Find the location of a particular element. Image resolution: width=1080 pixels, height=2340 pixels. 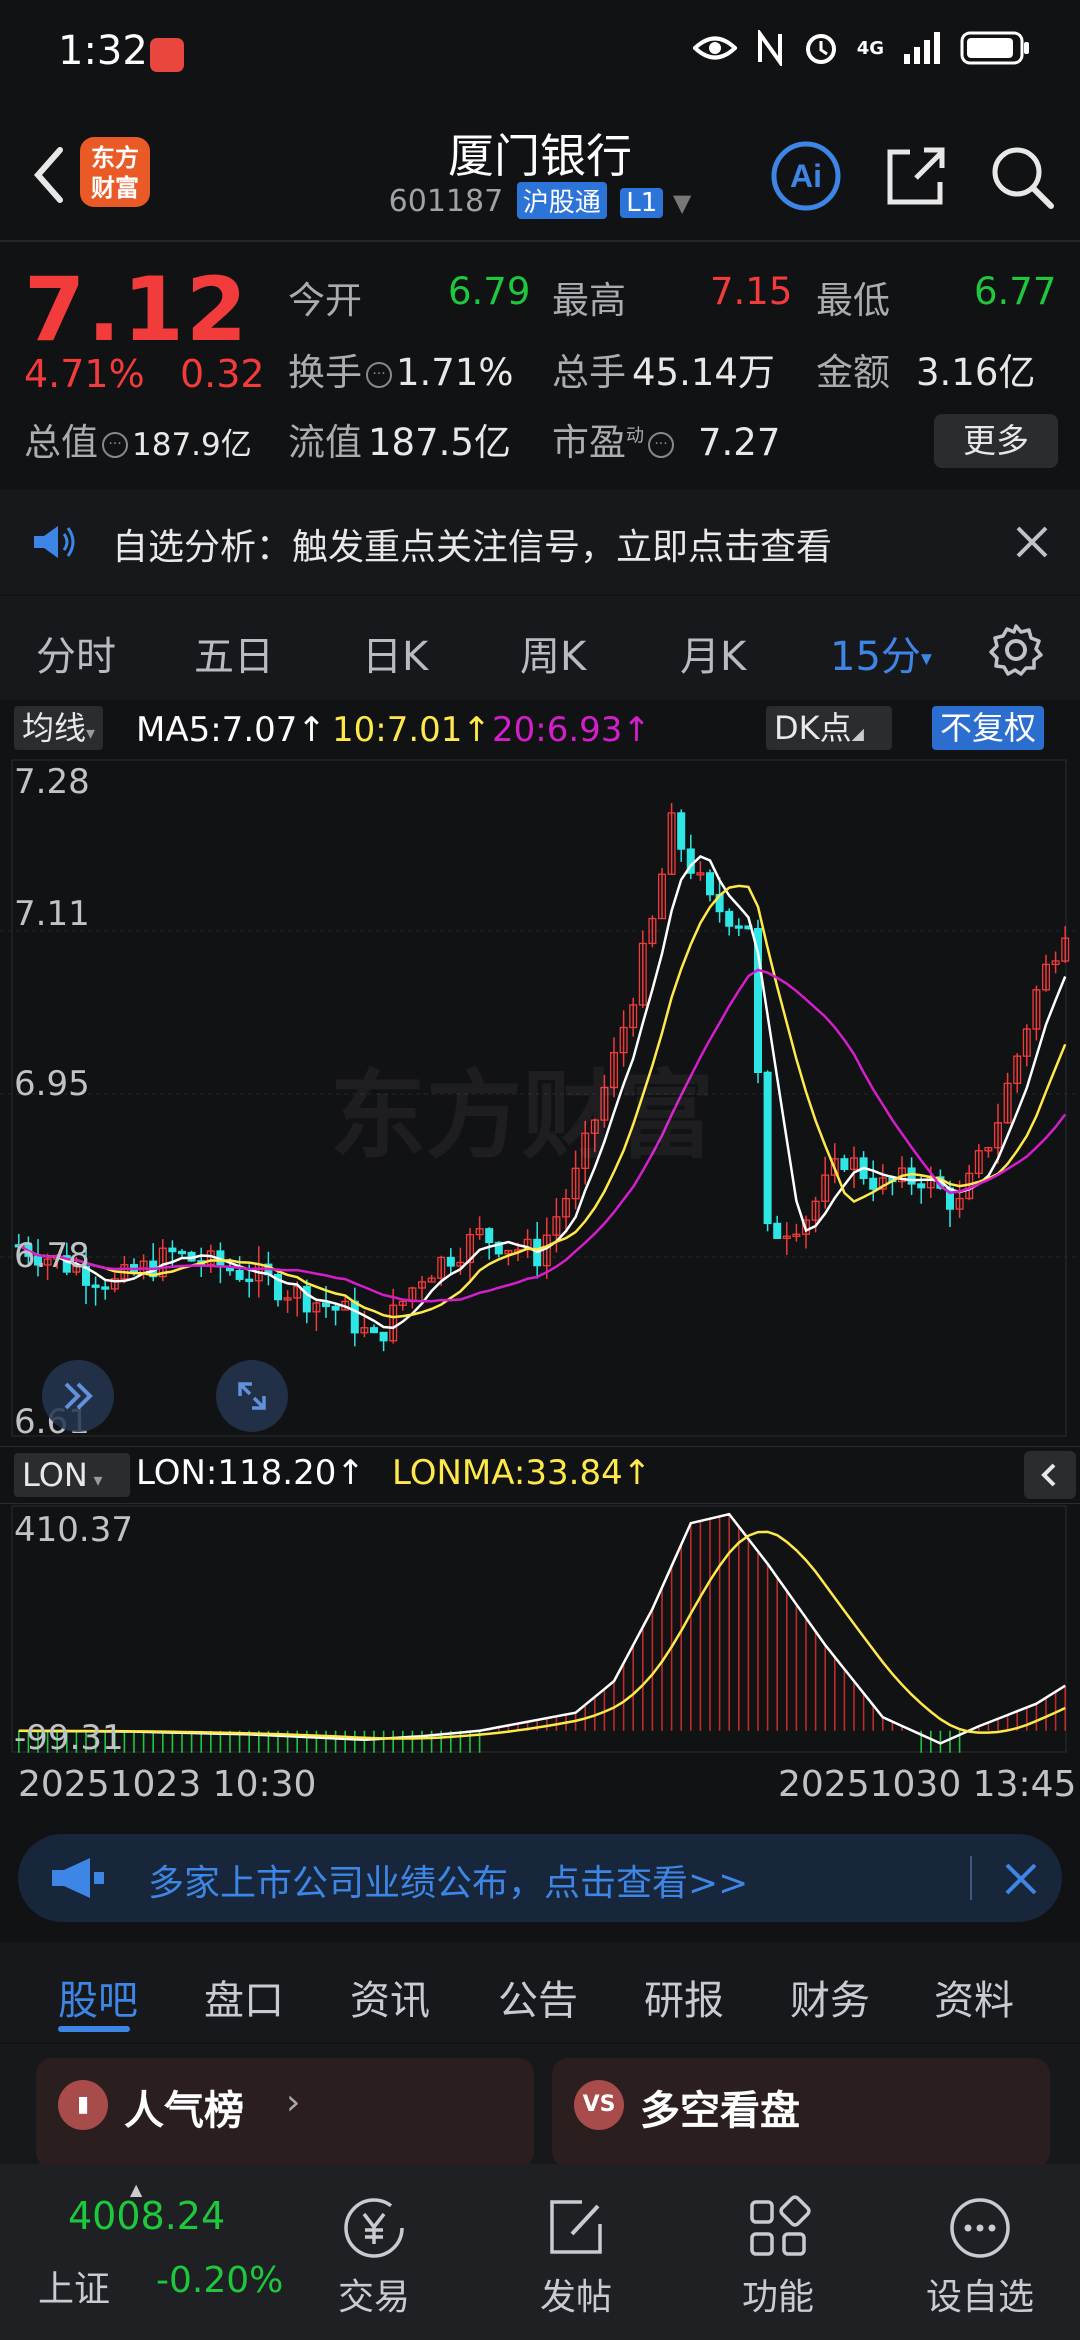

collapse-button is located at coordinates (1050, 1475).